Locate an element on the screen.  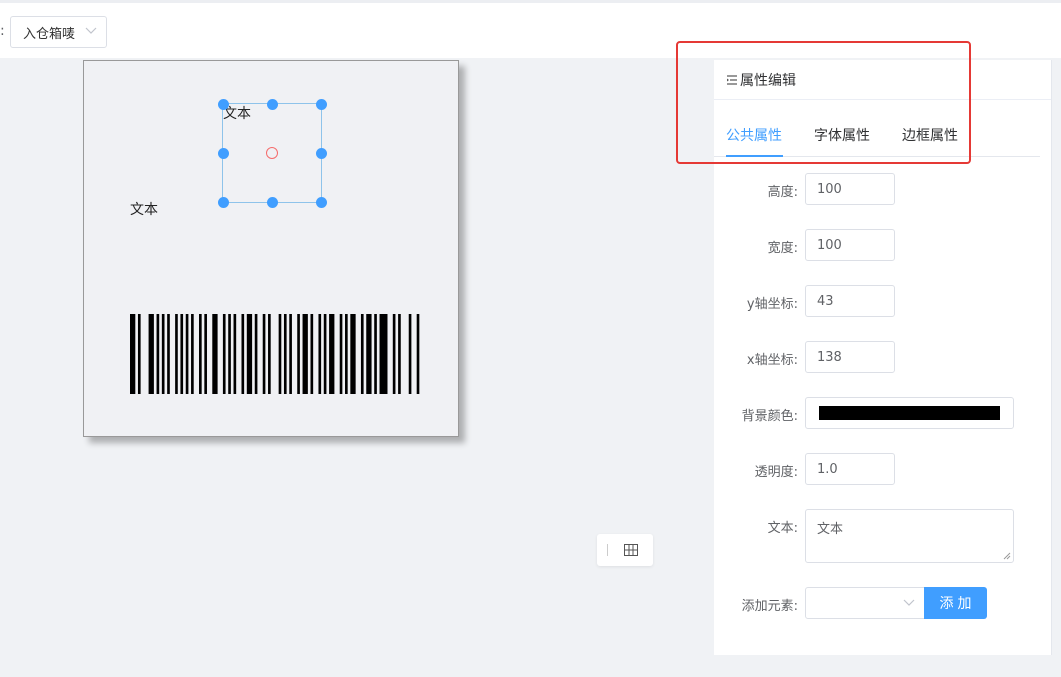
rotate-center-icon is located at coordinates (272, 153).